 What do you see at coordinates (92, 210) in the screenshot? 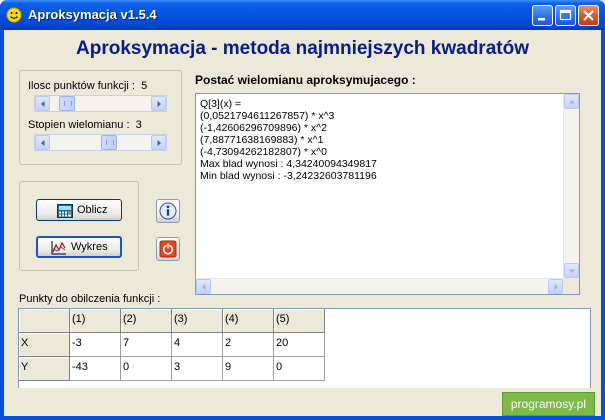
I see `compute-button-label: Oblicz` at bounding box center [92, 210].